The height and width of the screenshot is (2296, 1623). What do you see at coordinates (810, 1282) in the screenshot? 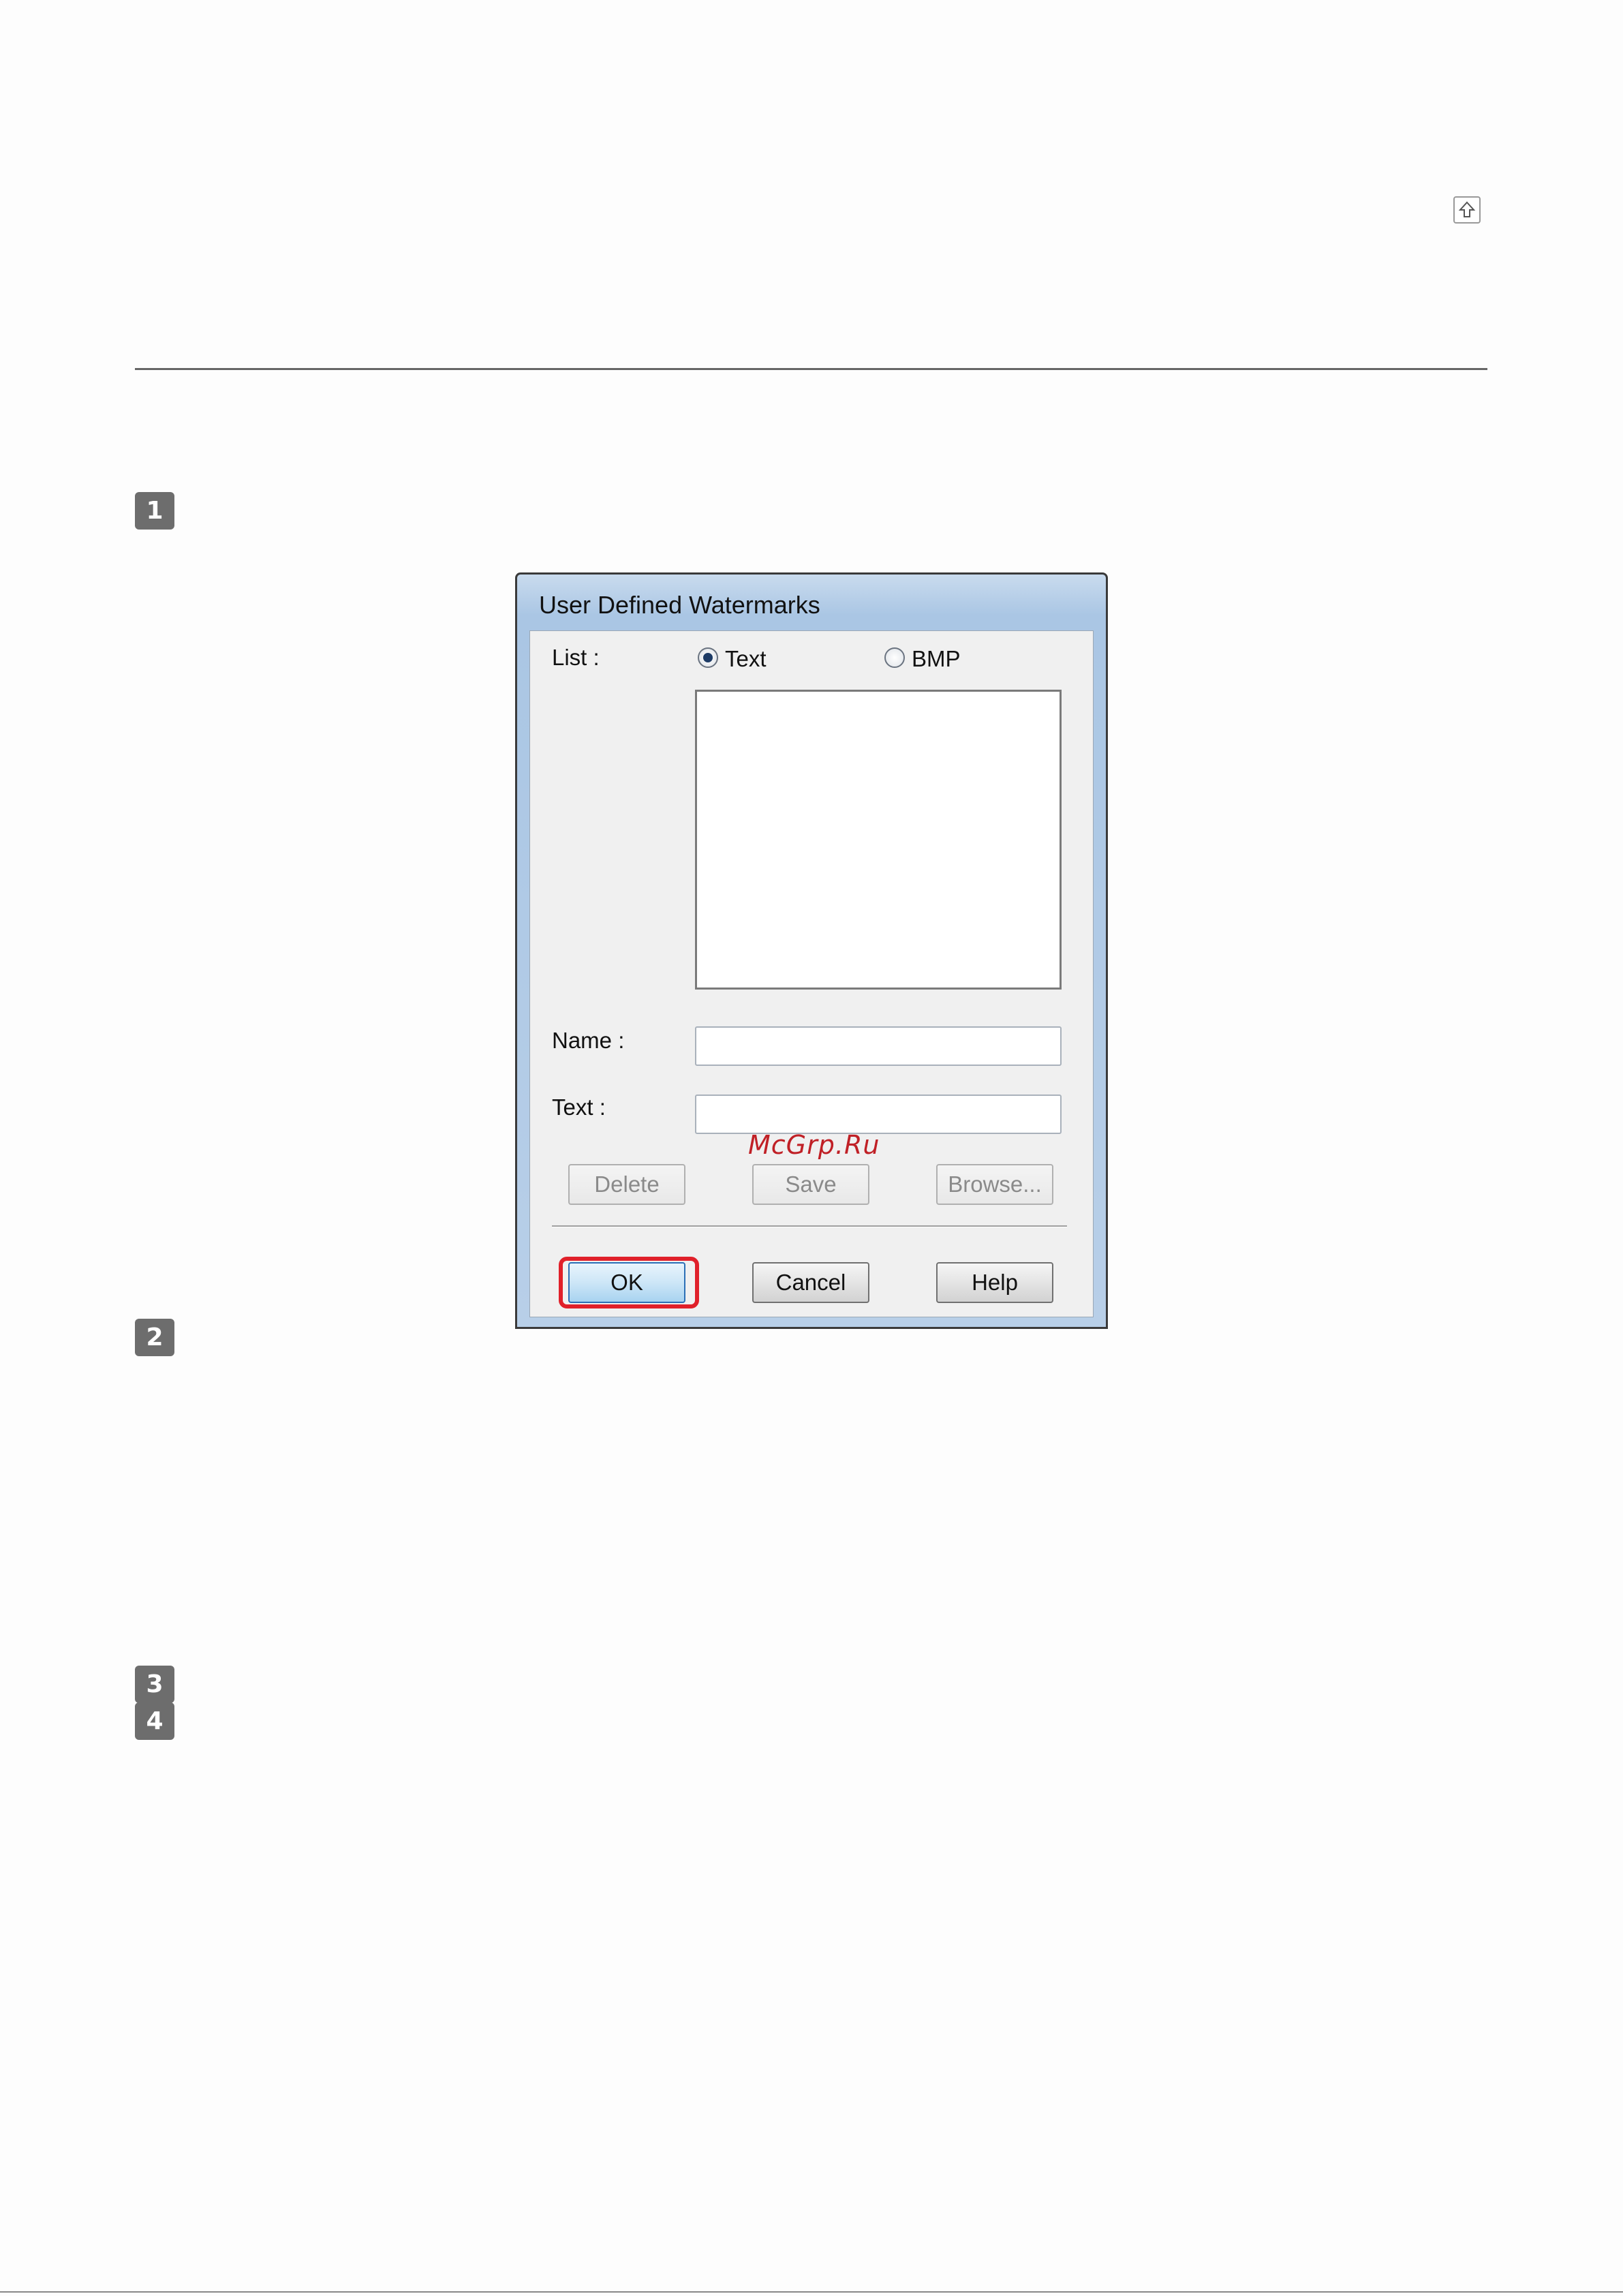
I see `cancel-button: Cancel` at bounding box center [810, 1282].